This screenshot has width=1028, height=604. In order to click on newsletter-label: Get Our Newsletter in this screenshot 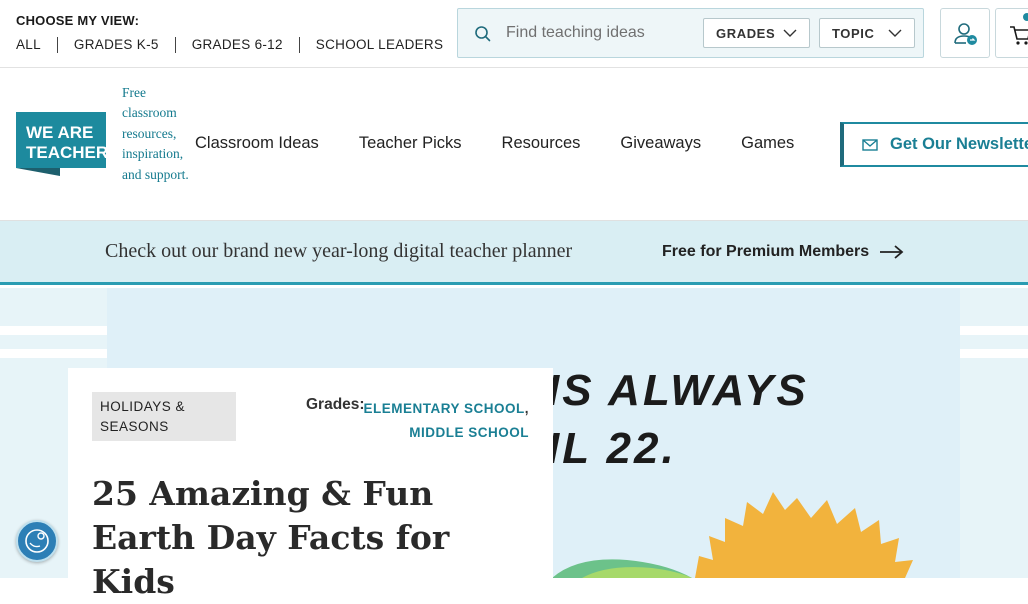, I will do `click(959, 144)`.